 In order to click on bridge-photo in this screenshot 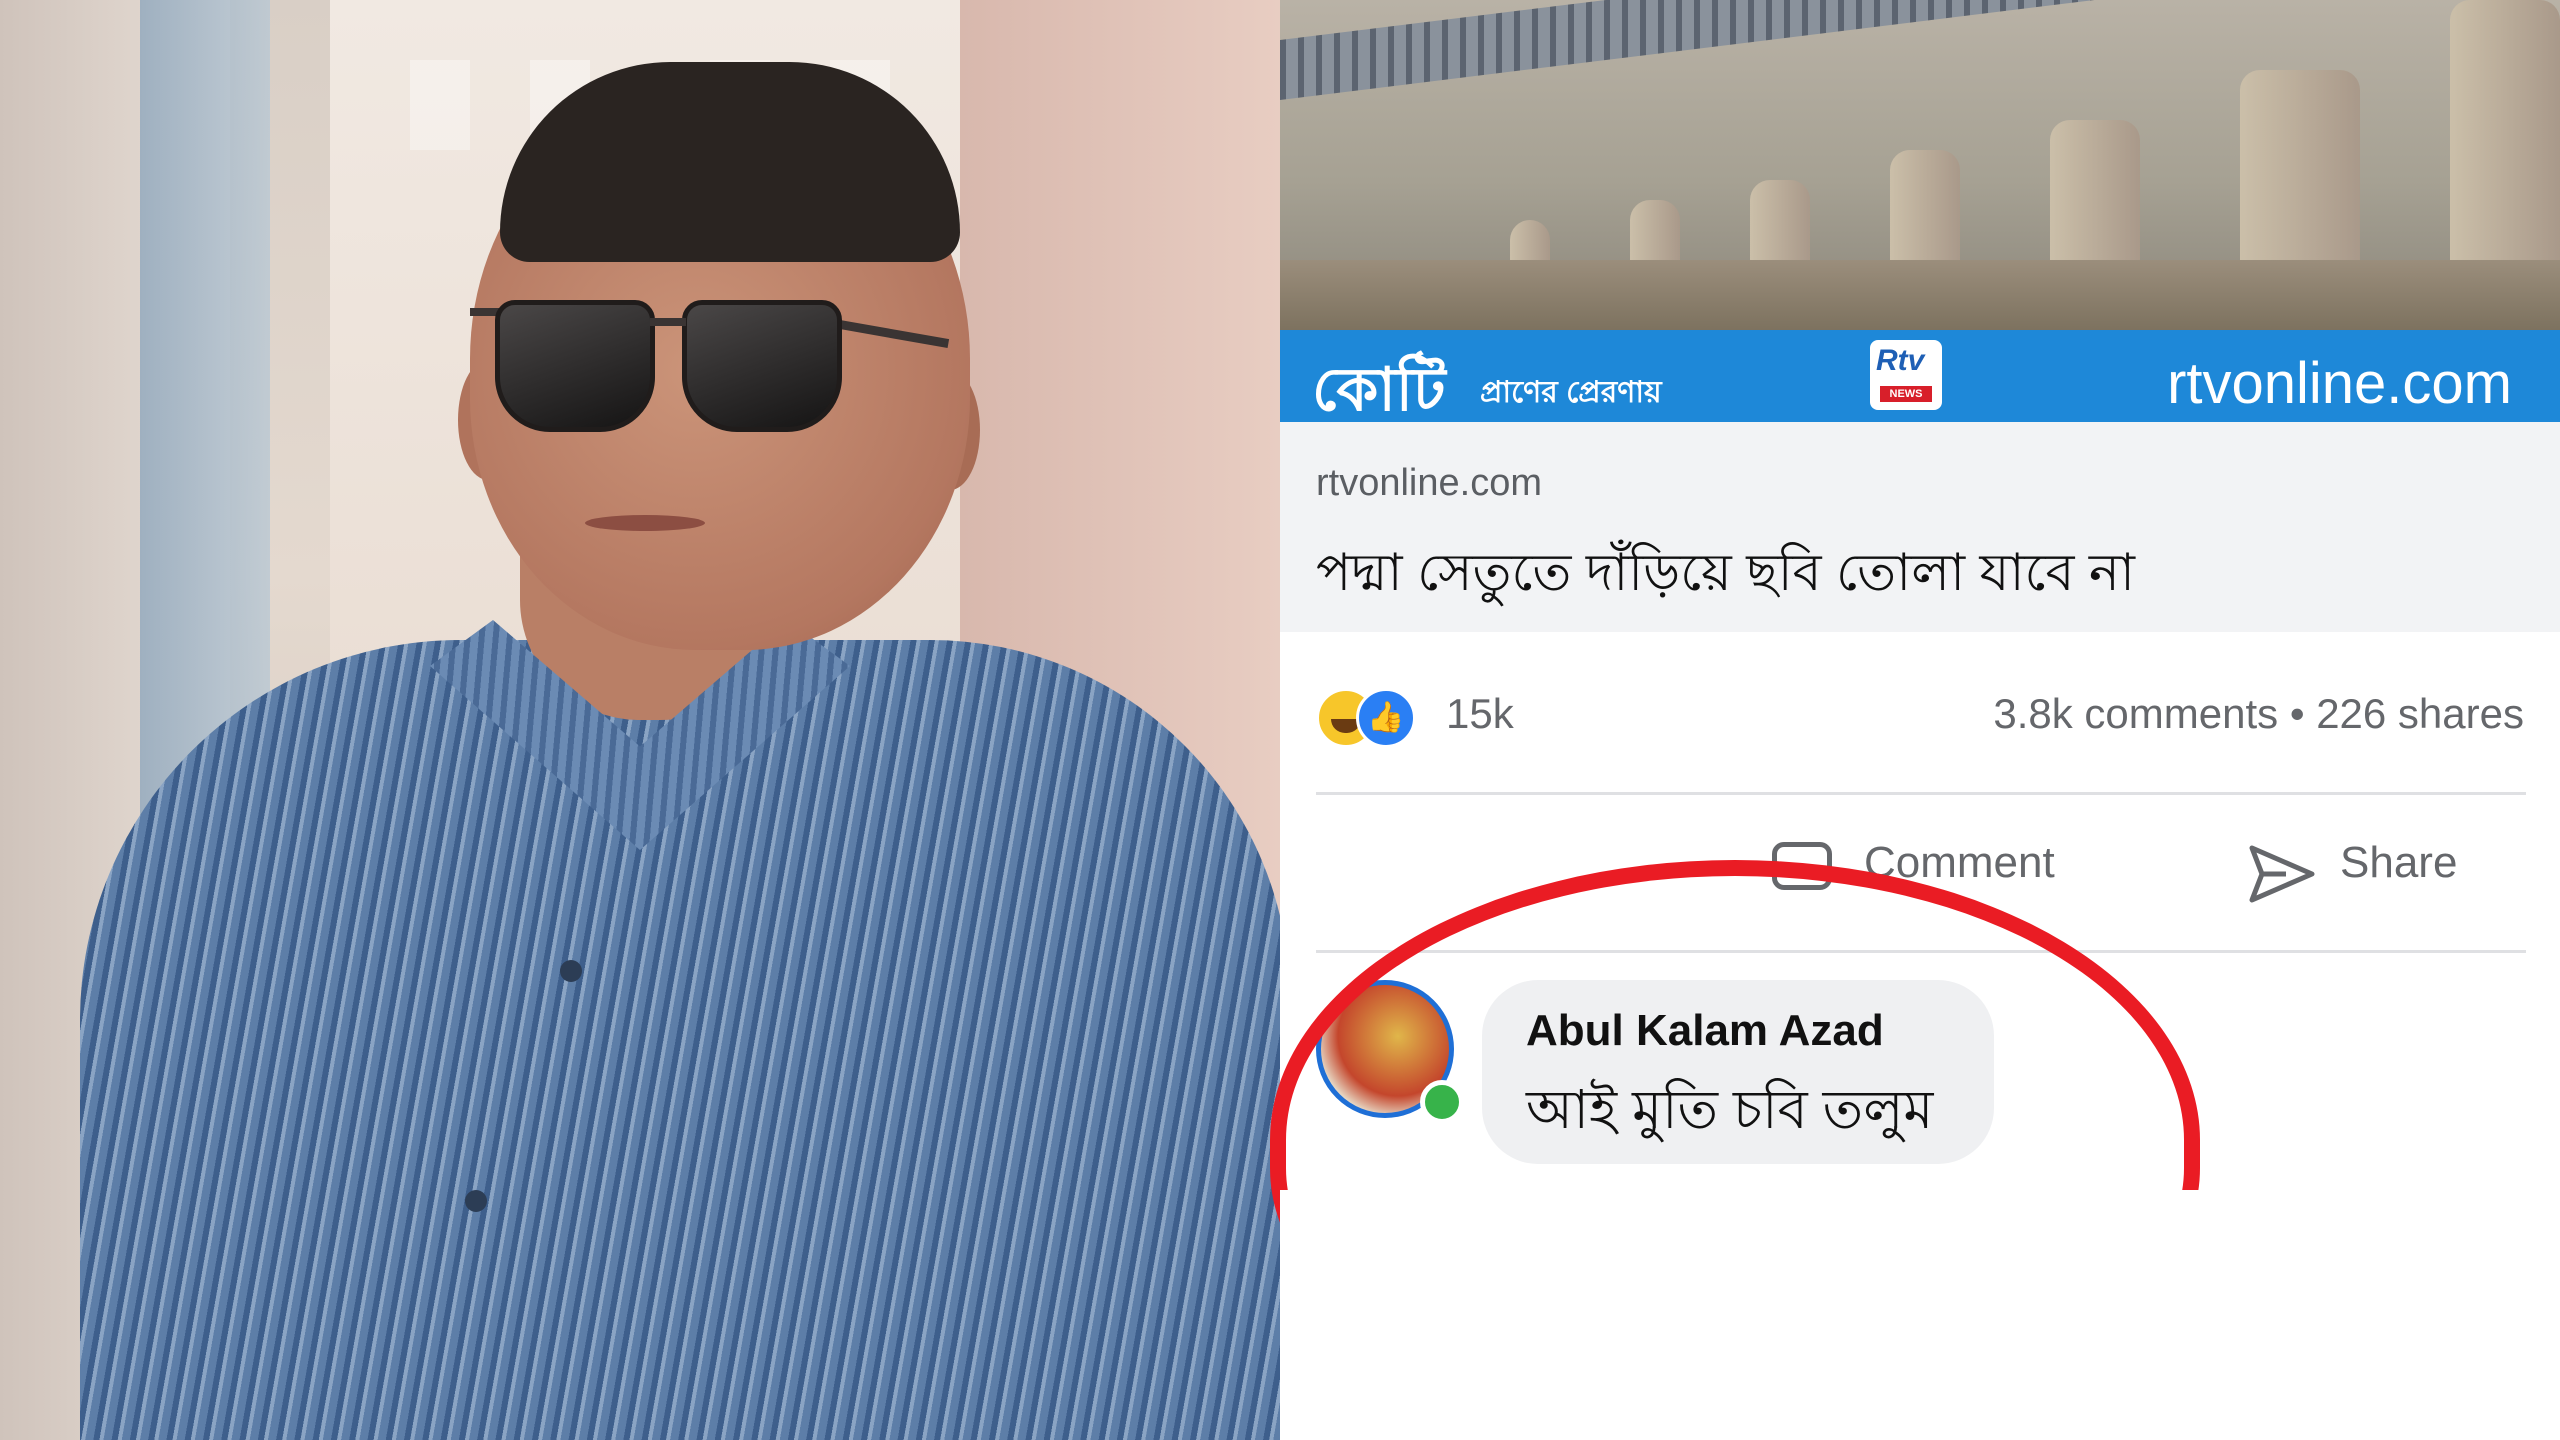, I will do `click(1920, 165)`.